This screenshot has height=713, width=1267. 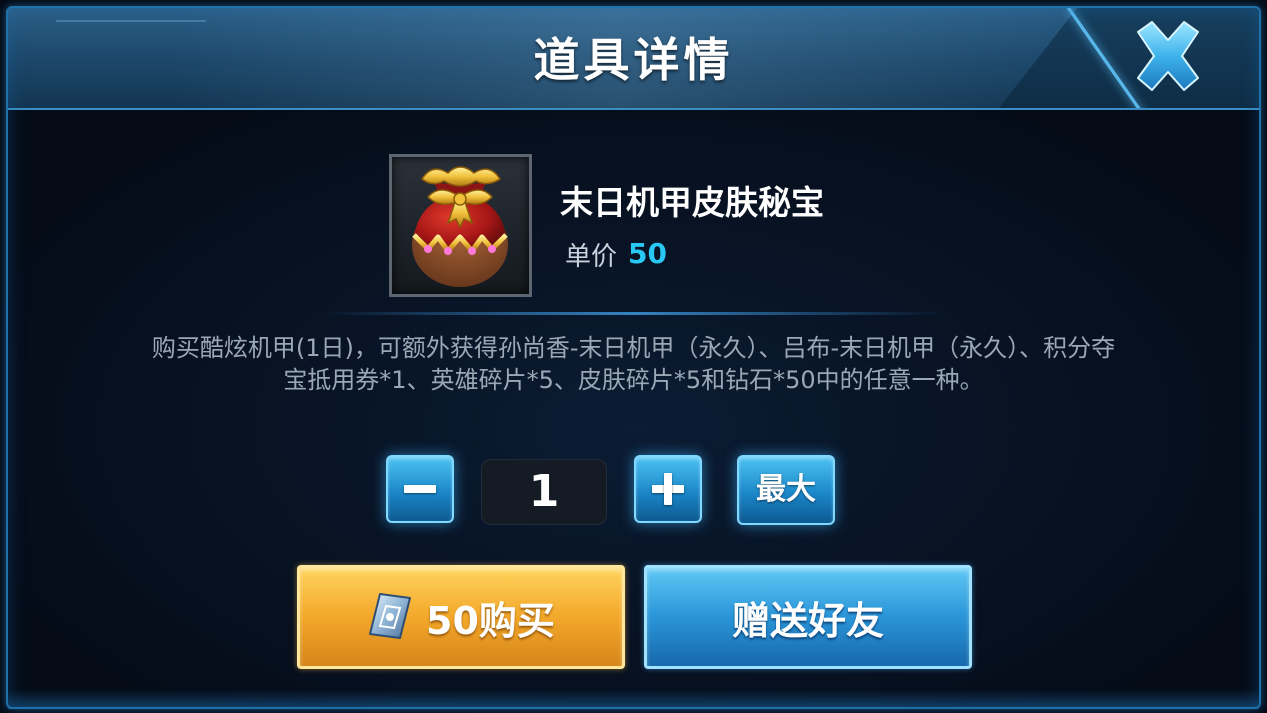 I want to click on dialog-title: 道具详情, so click(x=633, y=60).